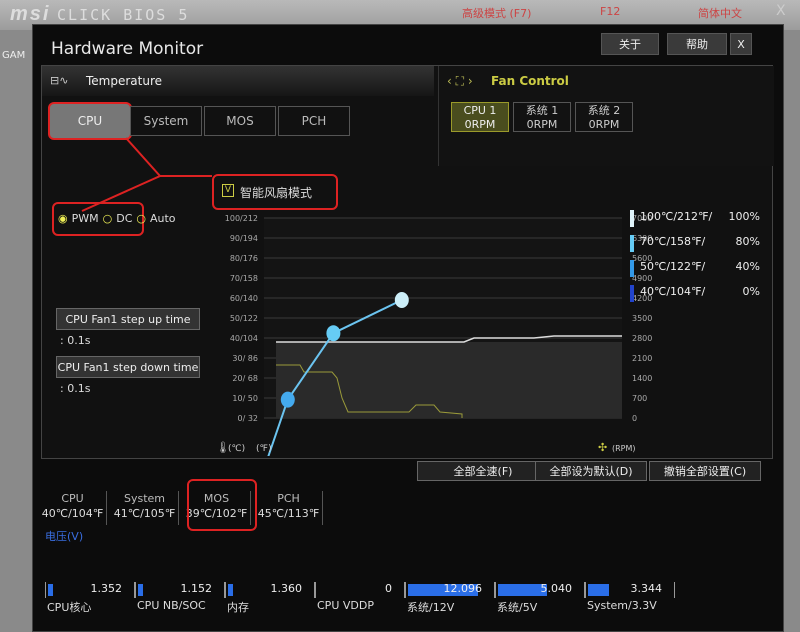 Image resolution: width=800 pixels, height=632 pixels. I want to click on language-button: 简体中文, so click(720, 13).